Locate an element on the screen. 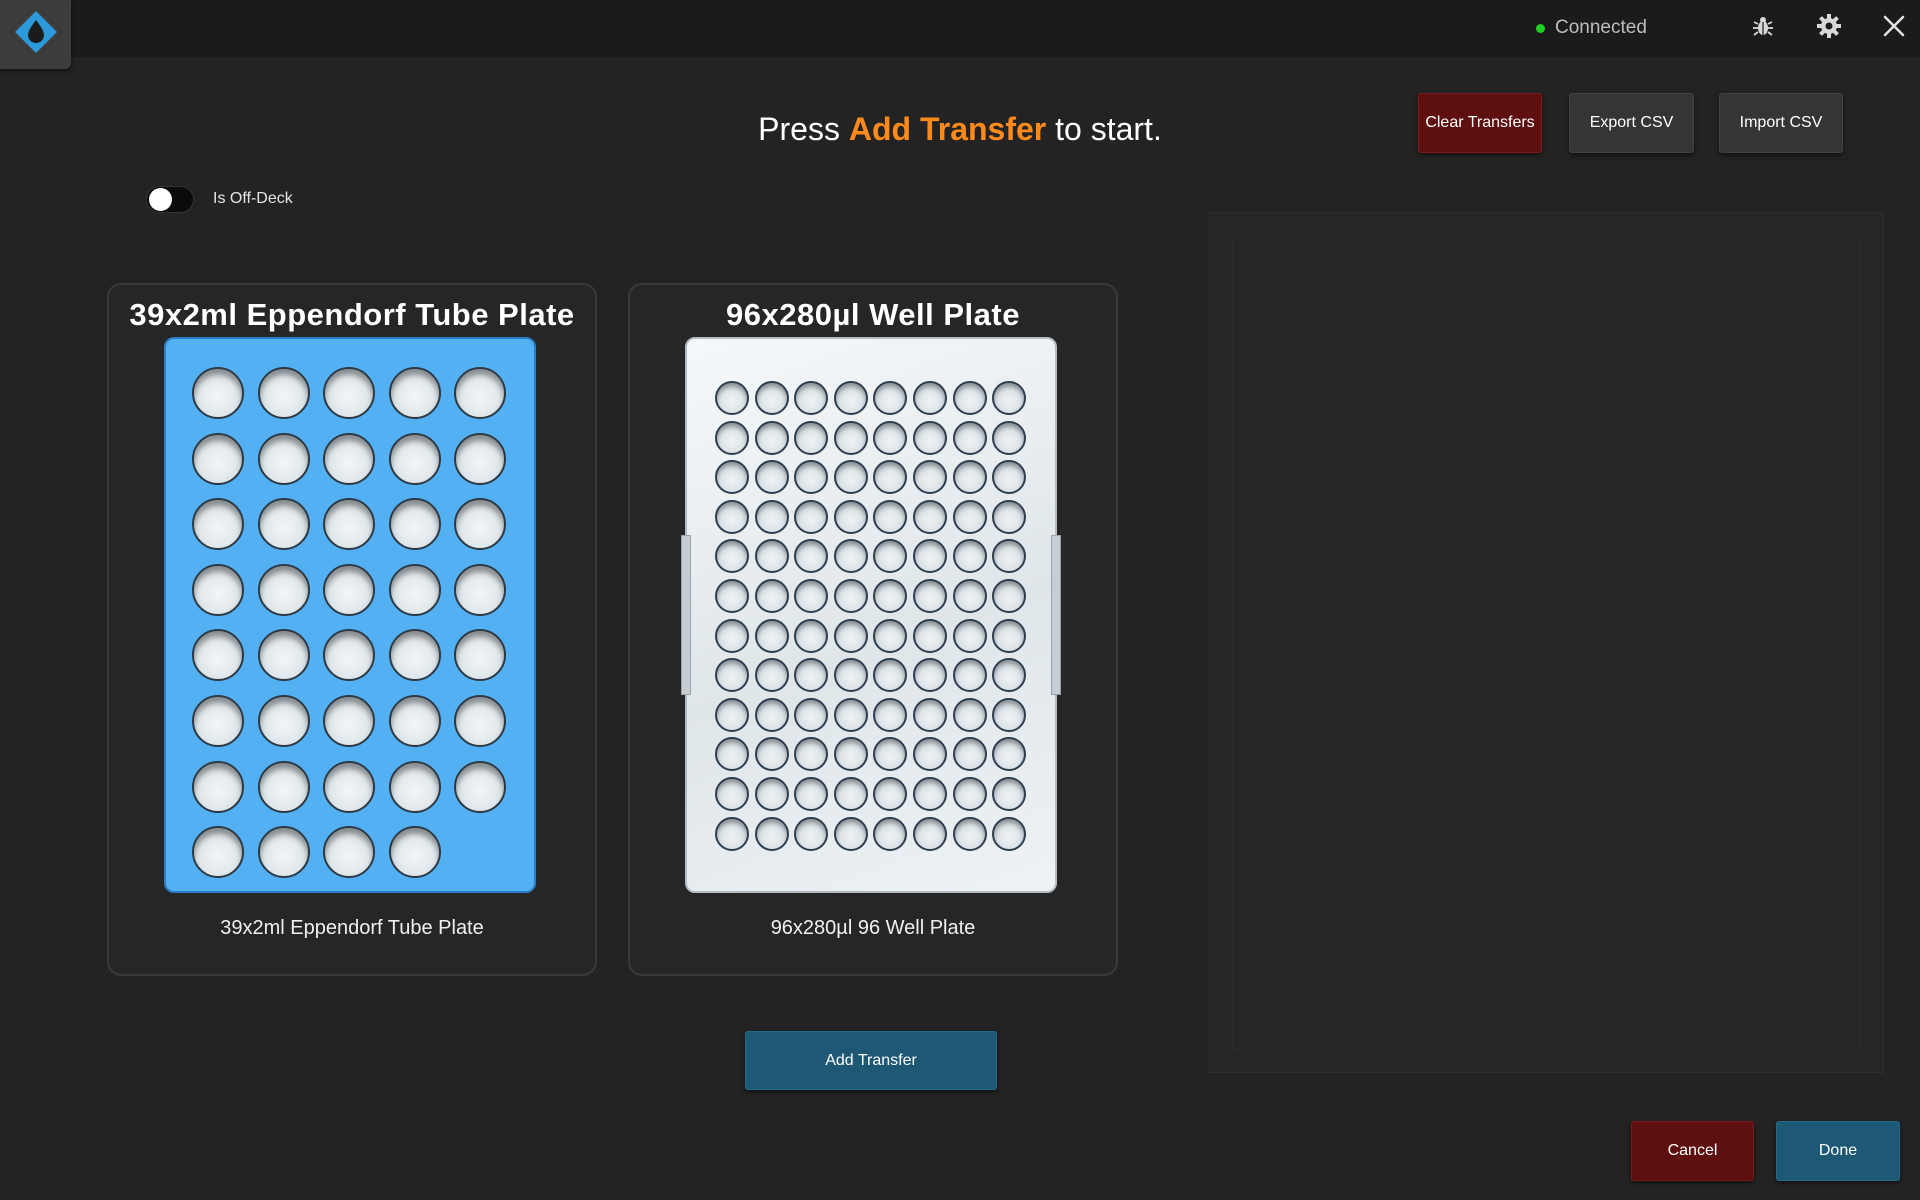 The height and width of the screenshot is (1200, 1920). cancel-button: Cancel is located at coordinates (1692, 1151).